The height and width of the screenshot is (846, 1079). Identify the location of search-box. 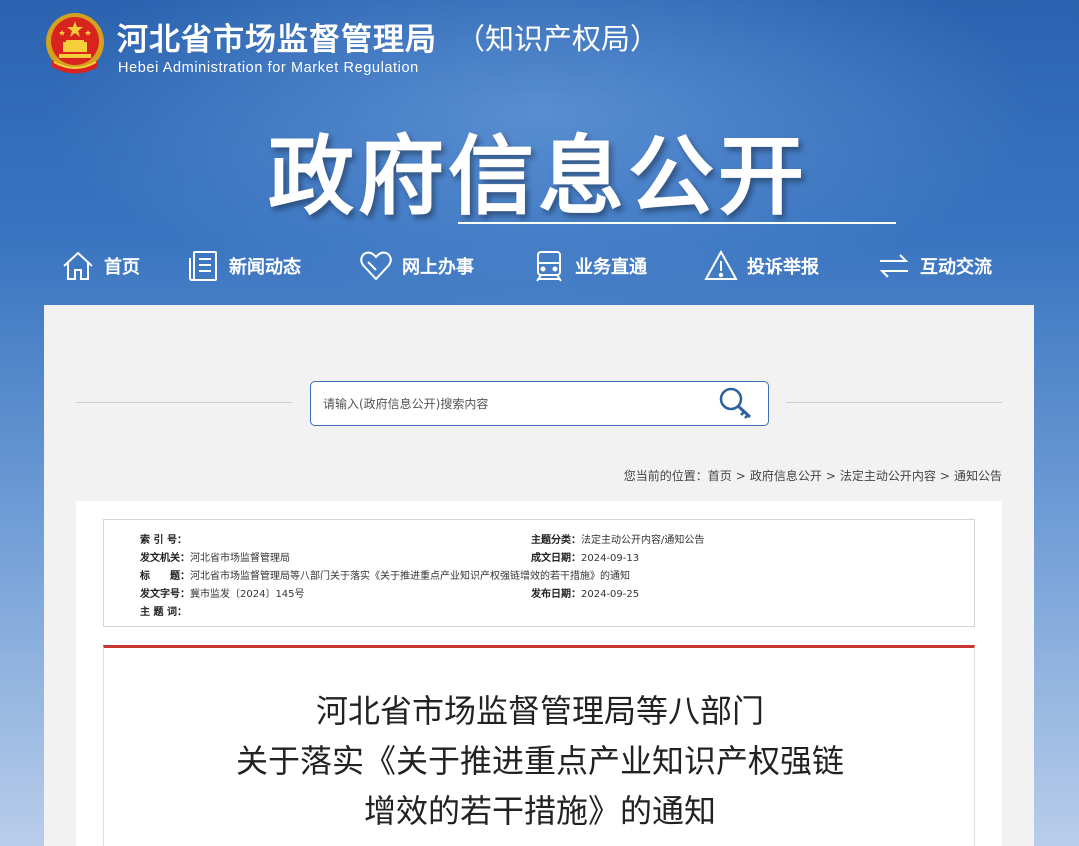
(539, 403).